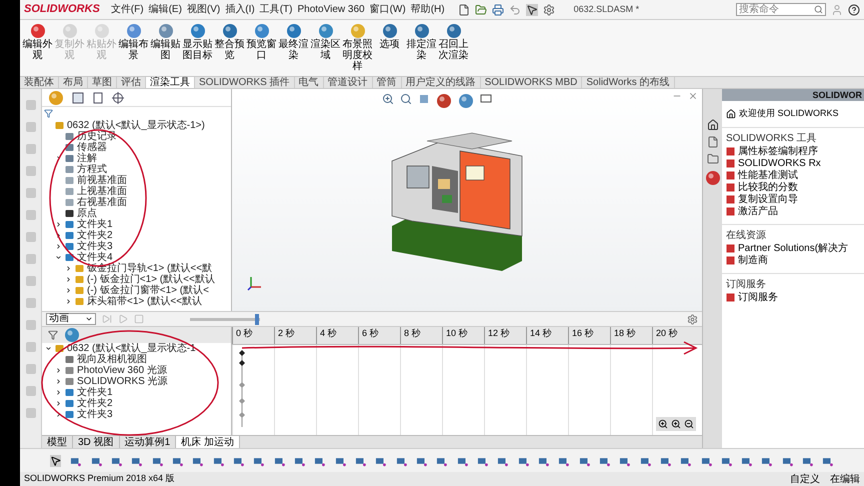 This screenshot has height=486, width=864. Describe the element at coordinates (293, 42) in the screenshot. I see `ribbon-button: 最终渲染` at that location.